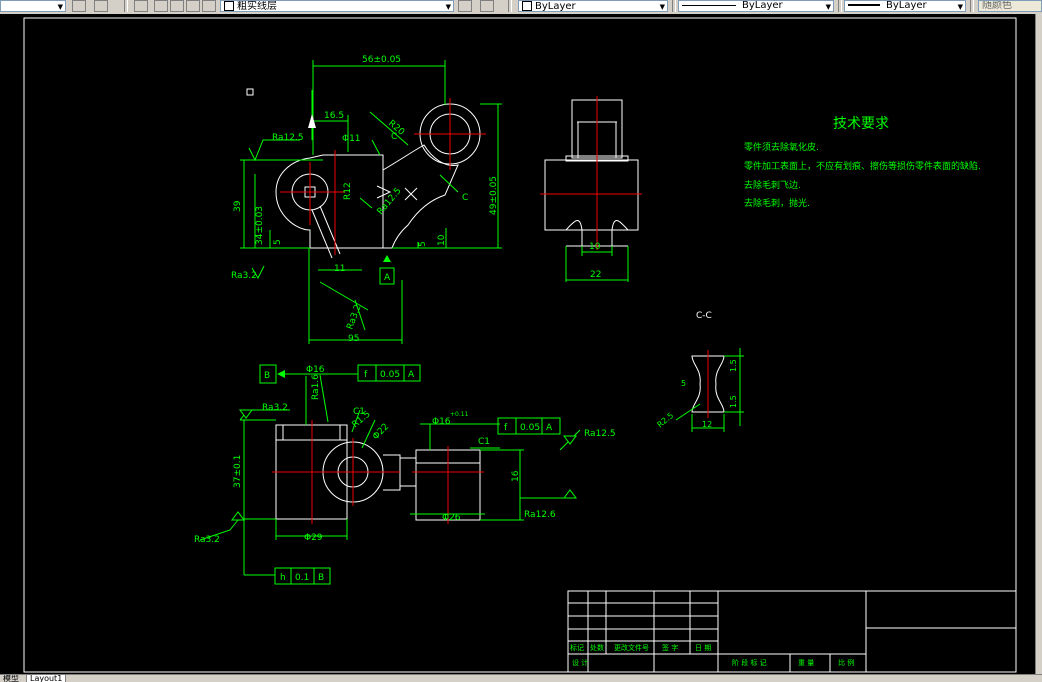 This screenshot has height=682, width=1042. I want to click on gdt3-symbol: h, so click(283, 578).